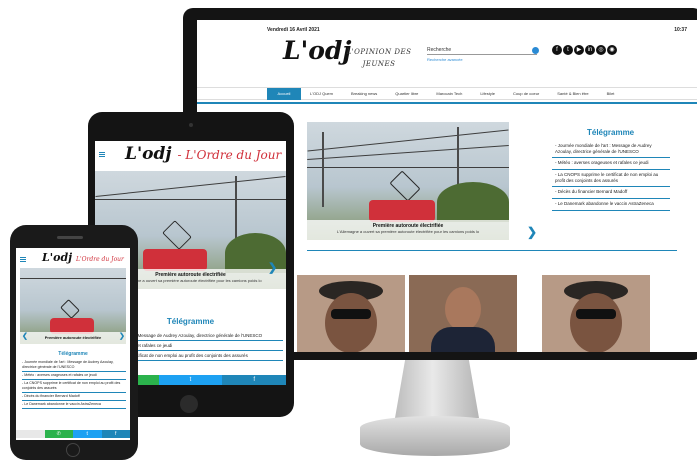 This screenshot has height=460, width=697. I want to click on header-date: Vendredi 16 Avril 2021, so click(293, 30).